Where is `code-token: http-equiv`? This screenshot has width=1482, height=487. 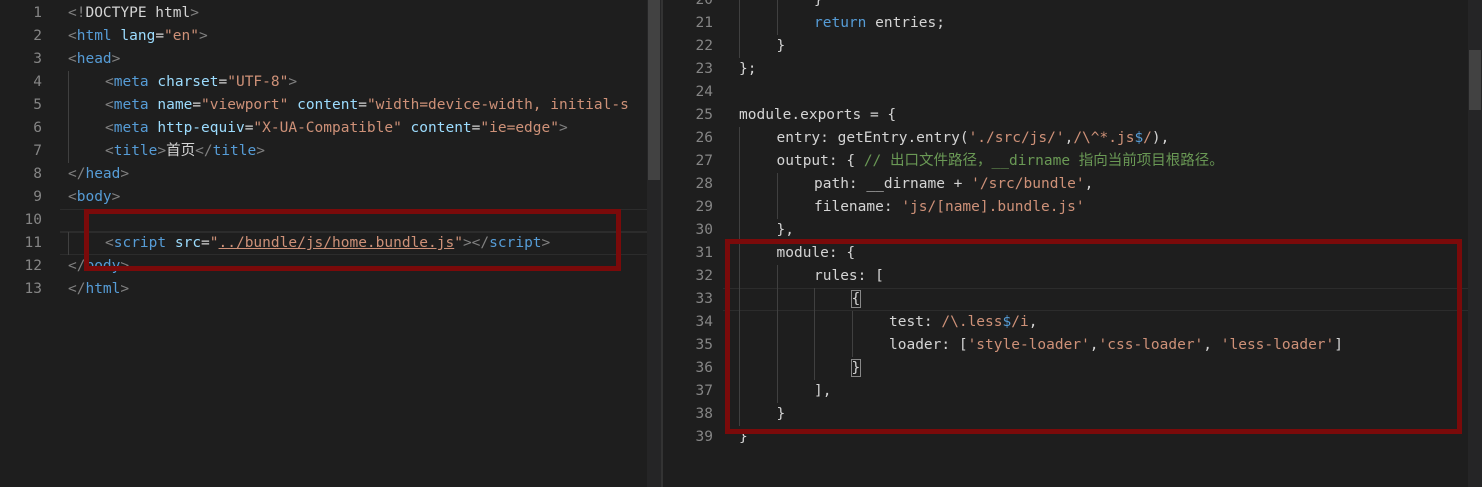 code-token: http-equiv is located at coordinates (196, 128).